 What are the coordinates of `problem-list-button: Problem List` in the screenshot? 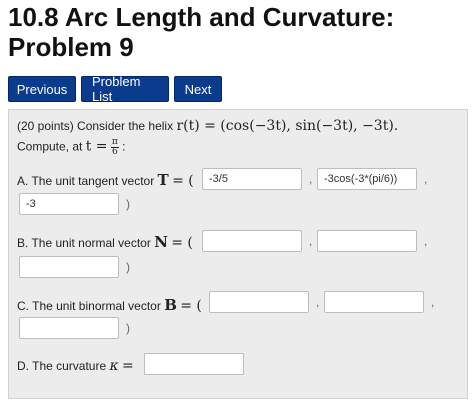 It's located at (125, 89).